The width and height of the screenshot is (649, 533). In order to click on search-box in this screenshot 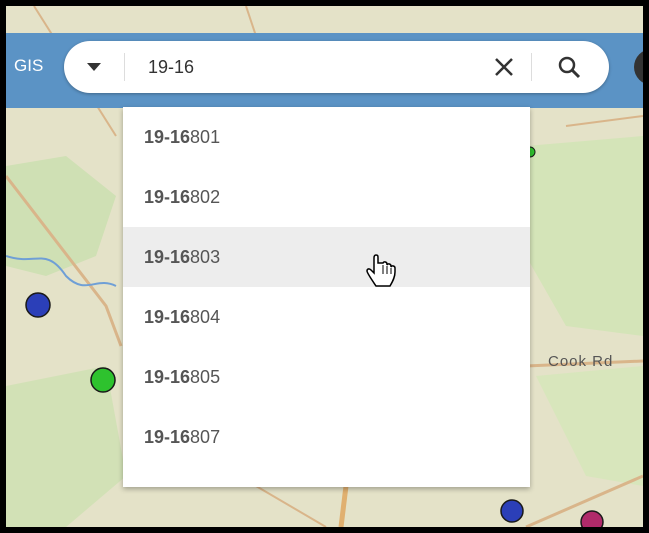, I will do `click(336, 67)`.